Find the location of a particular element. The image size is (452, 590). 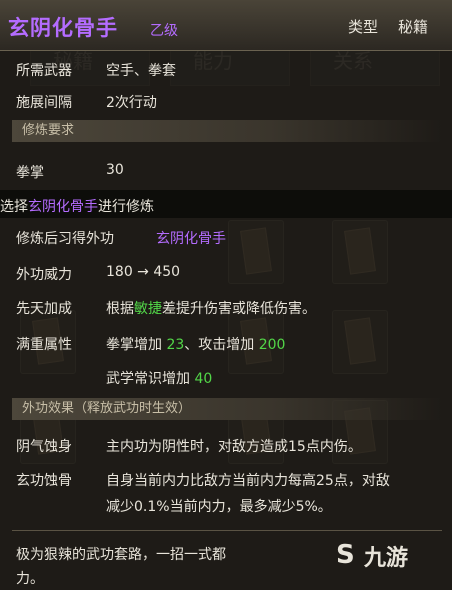

xuan-text-line-2: 减少0.1%当前内力，最多减少5%。 is located at coordinates (219, 507).